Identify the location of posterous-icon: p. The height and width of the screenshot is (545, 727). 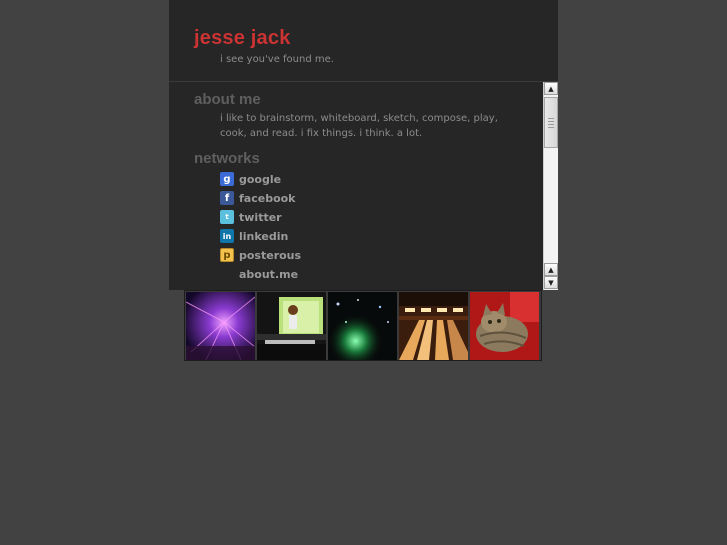
(227, 255).